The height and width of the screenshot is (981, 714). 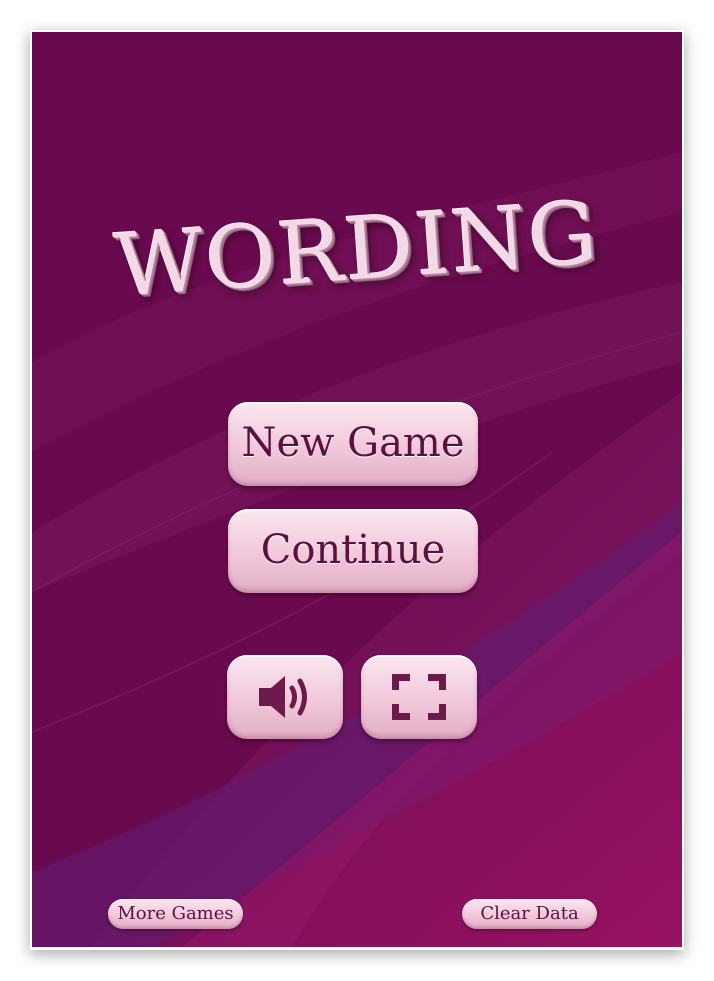 I want to click on speaker-icon, so click(x=283, y=697).